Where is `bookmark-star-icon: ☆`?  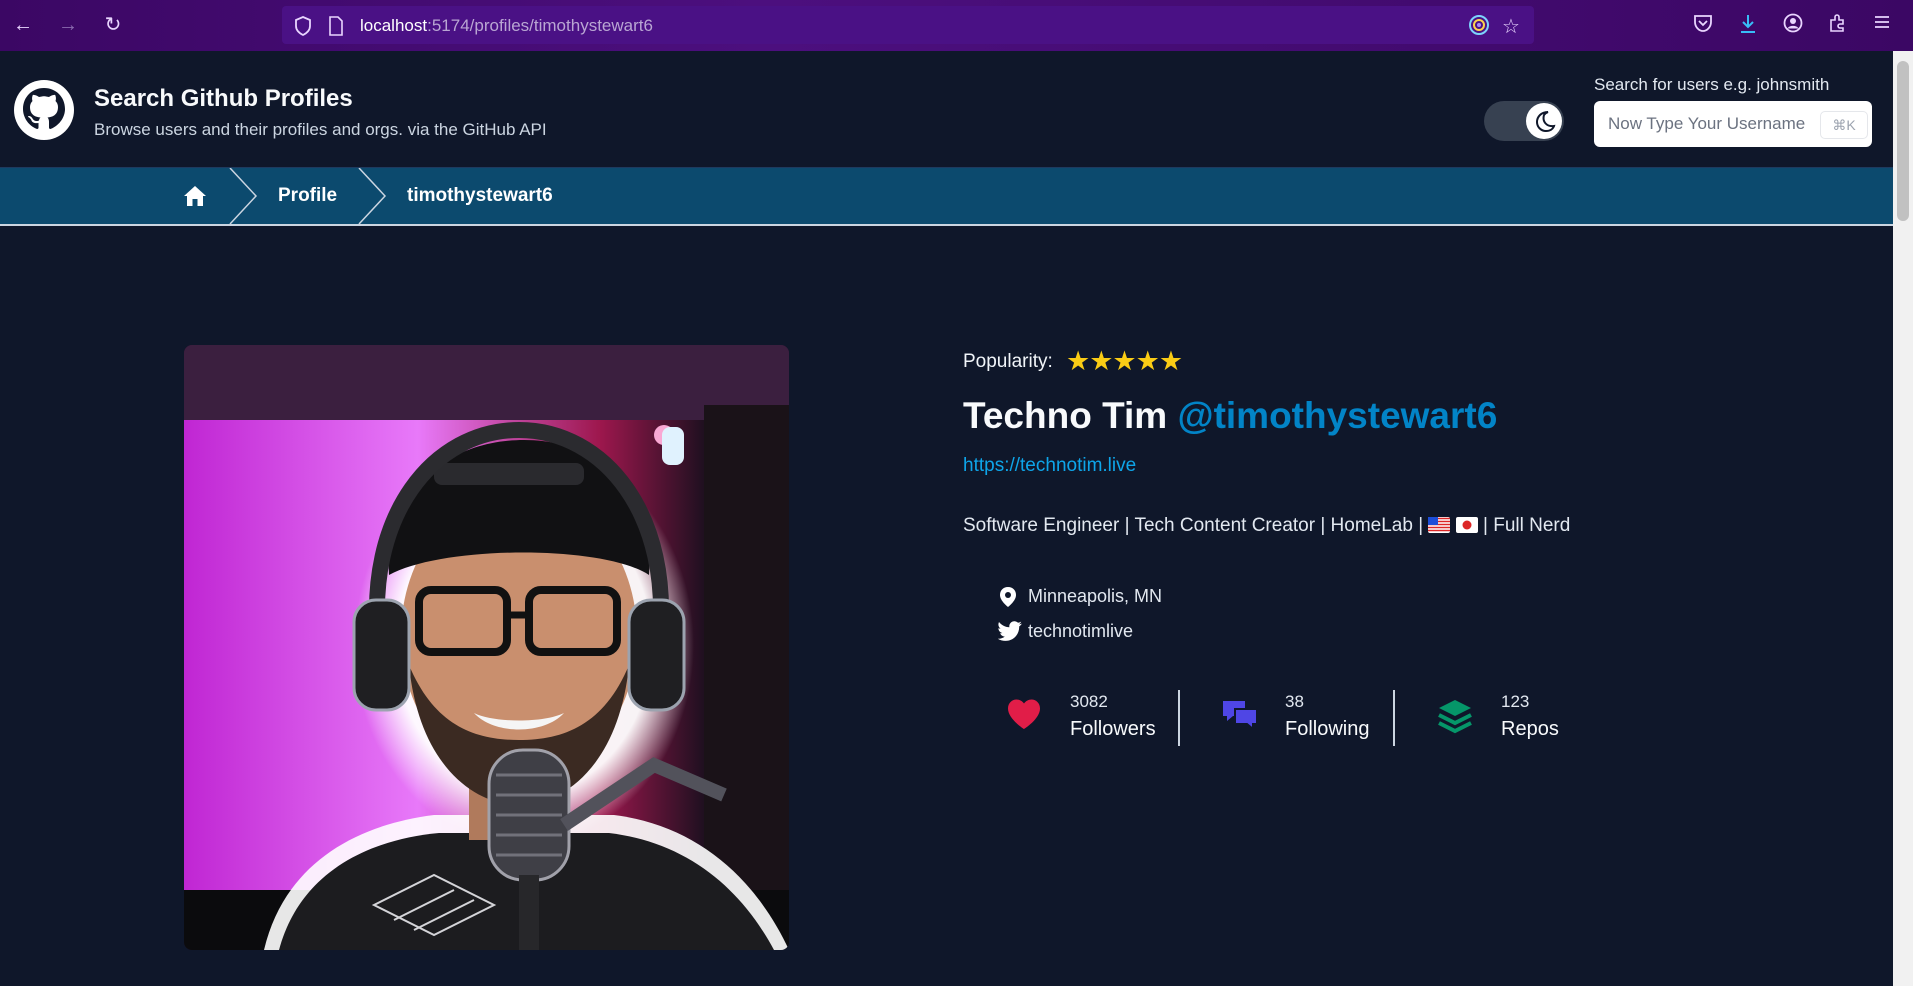 bookmark-star-icon: ☆ is located at coordinates (1511, 26).